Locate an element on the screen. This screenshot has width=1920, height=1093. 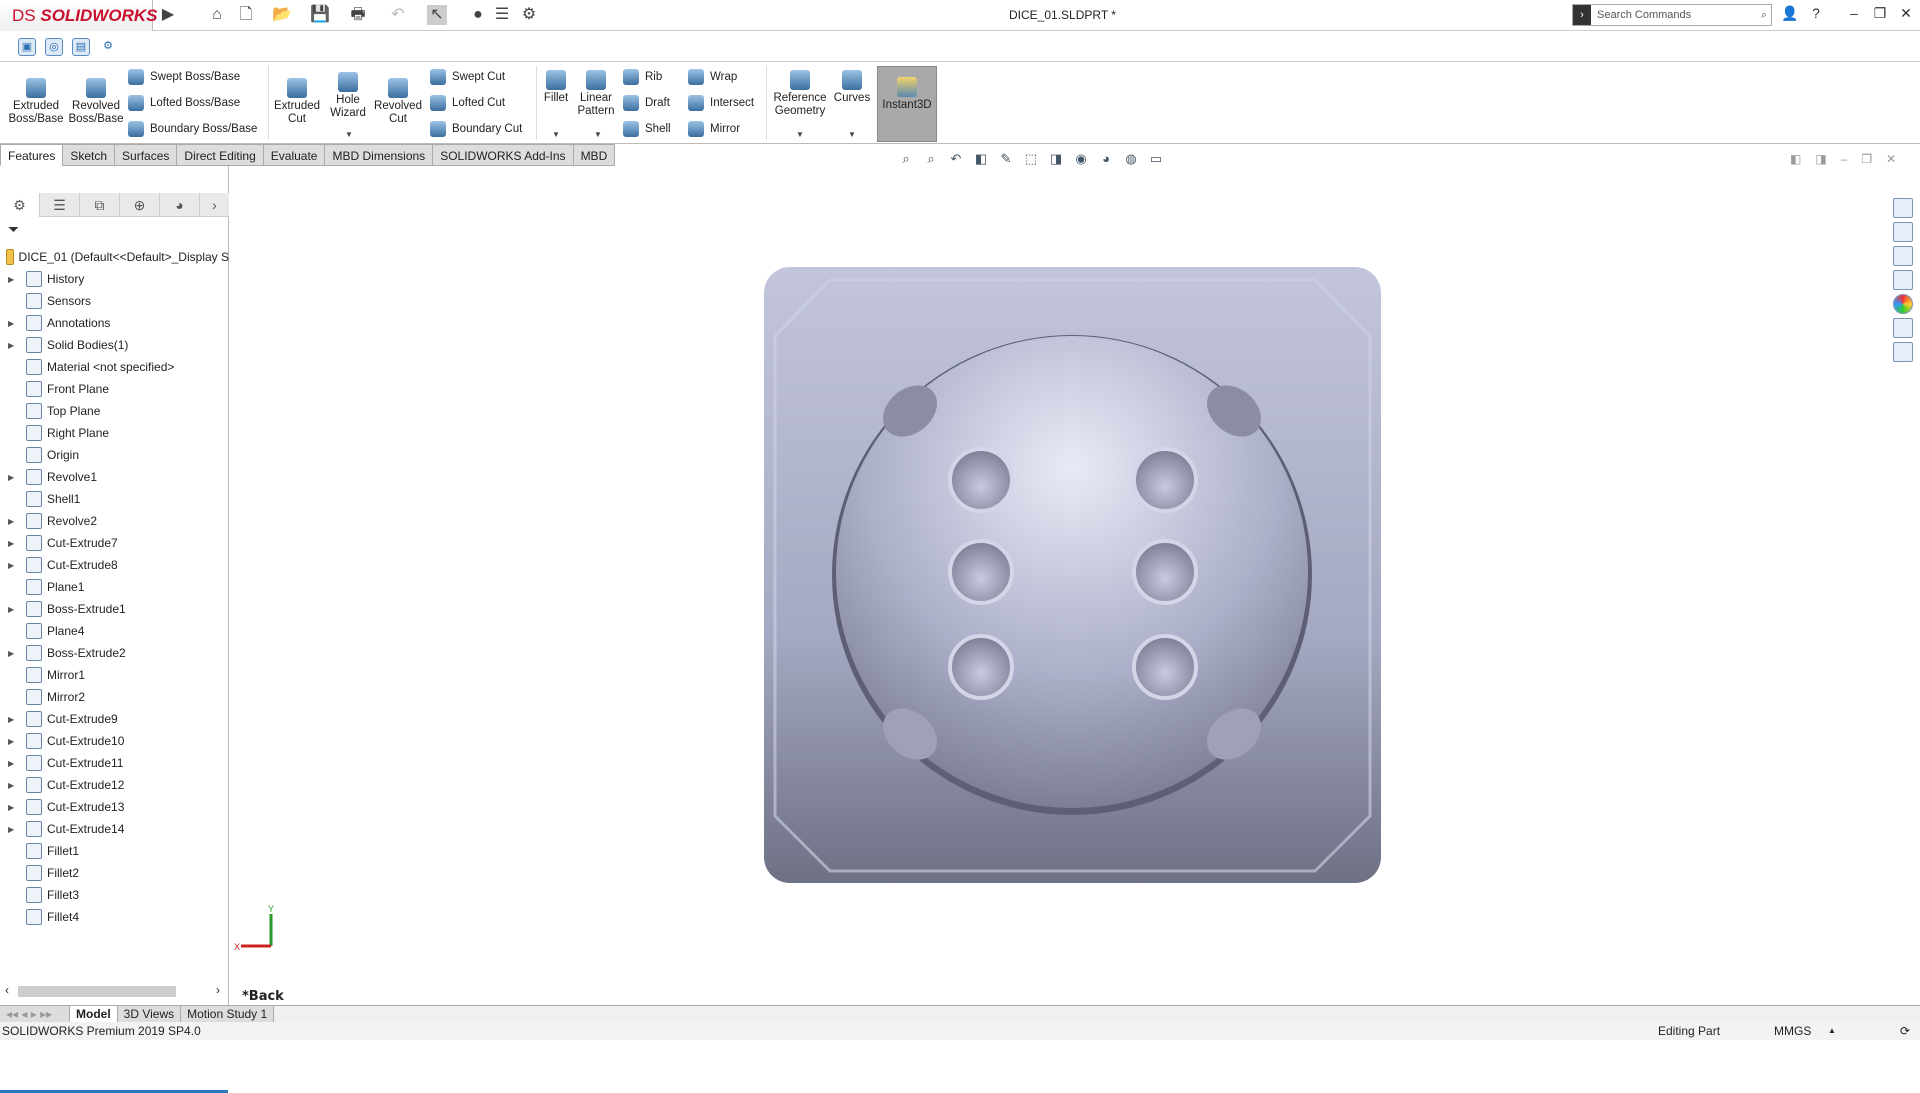
tree-item: ▶ Cut-Extrude8 is located at coordinates (114, 565).